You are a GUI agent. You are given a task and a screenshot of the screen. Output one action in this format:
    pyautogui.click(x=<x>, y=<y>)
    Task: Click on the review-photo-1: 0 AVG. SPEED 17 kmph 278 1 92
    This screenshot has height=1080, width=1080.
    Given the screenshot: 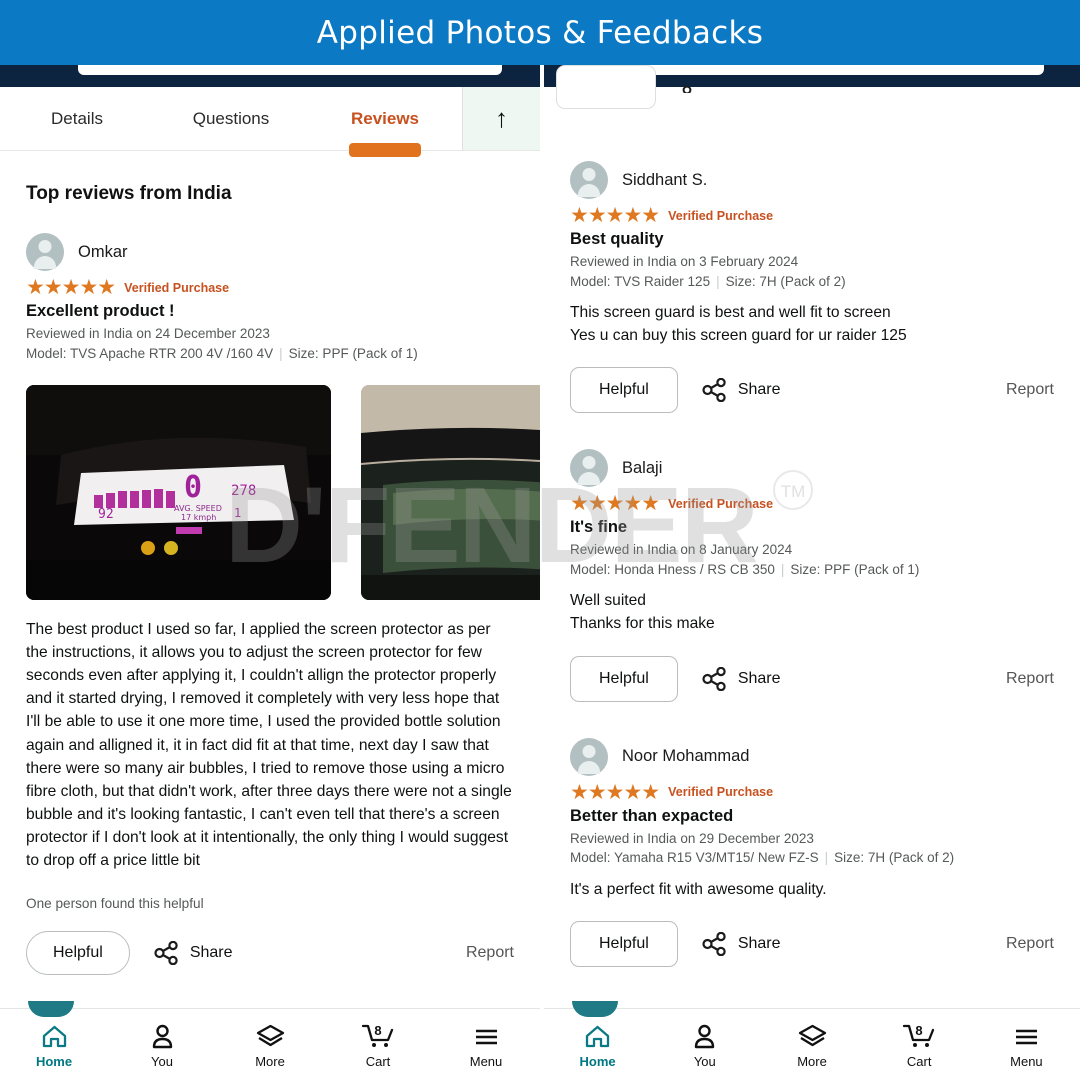 What is the action you would take?
    pyautogui.click(x=178, y=493)
    